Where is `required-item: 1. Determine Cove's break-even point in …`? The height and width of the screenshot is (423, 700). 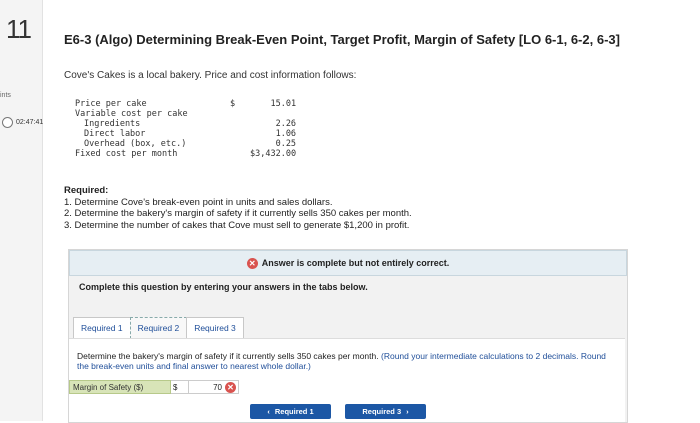 required-item: 1. Determine Cove's break-even point in … is located at coordinates (198, 202).